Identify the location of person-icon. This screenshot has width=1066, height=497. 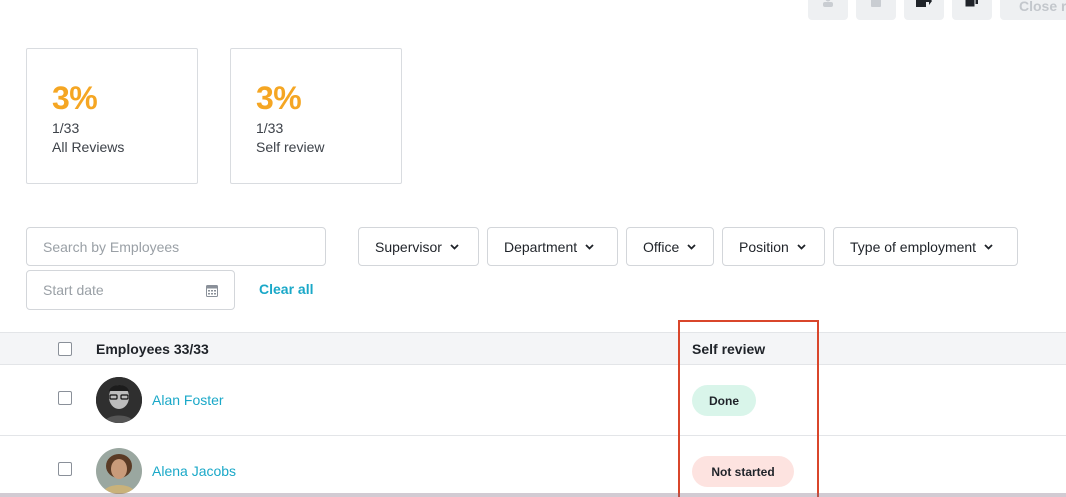
(828, 3).